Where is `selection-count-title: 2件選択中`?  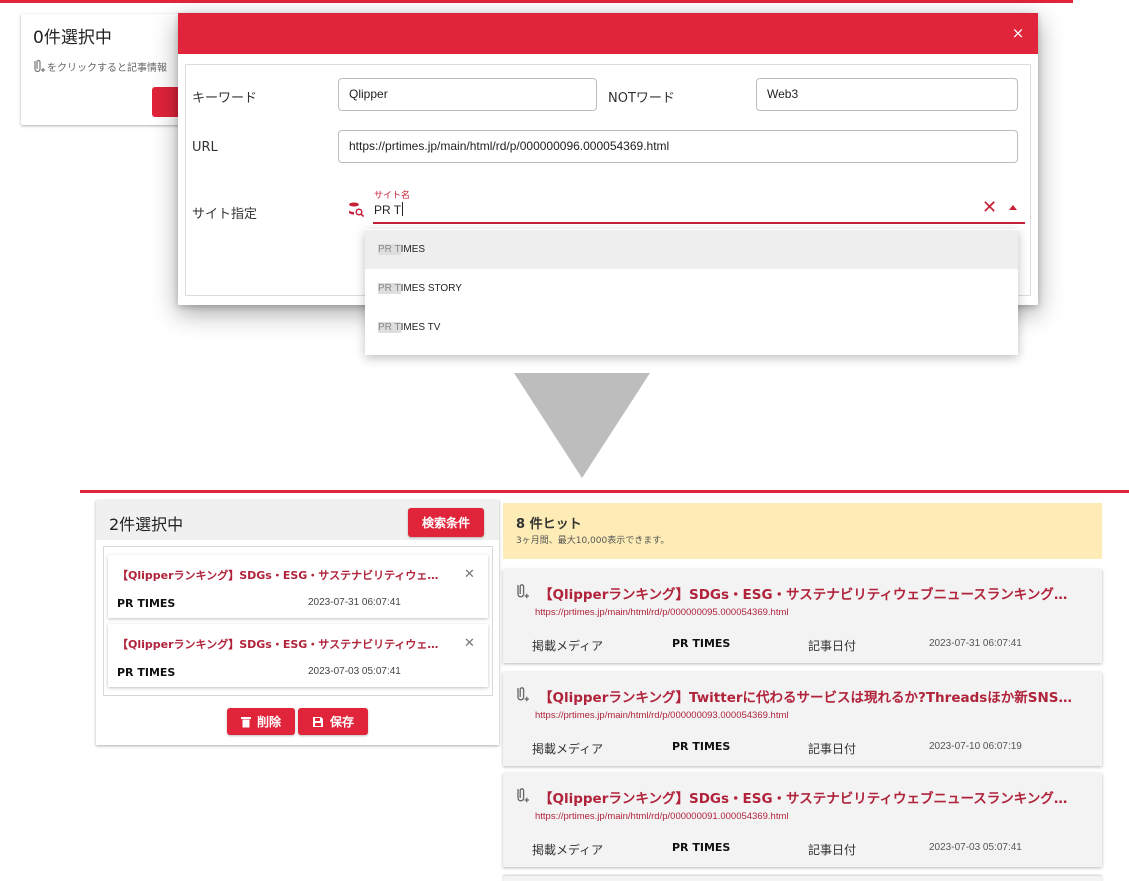
selection-count-title: 2件選択中 is located at coordinates (146, 524).